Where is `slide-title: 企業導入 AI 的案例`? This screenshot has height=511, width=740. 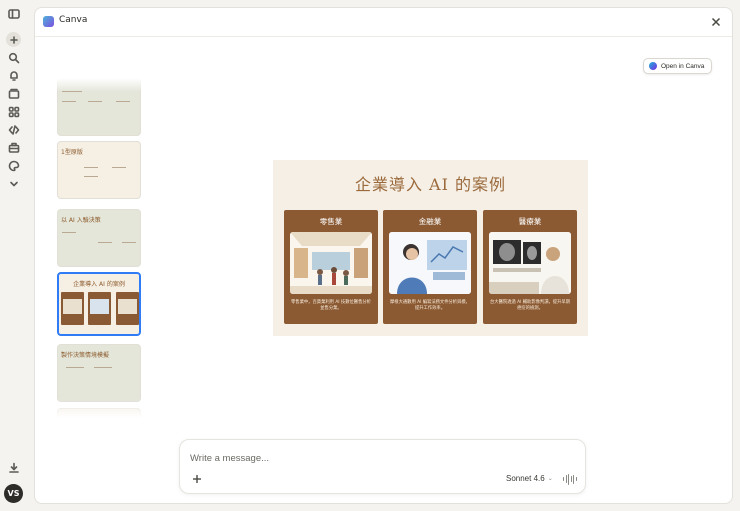
slide-title: 企業導入 AI 的案例 is located at coordinates (430, 184).